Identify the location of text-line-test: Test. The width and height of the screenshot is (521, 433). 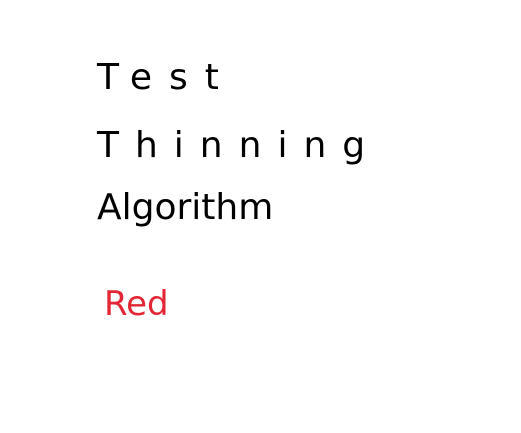
(166, 77).